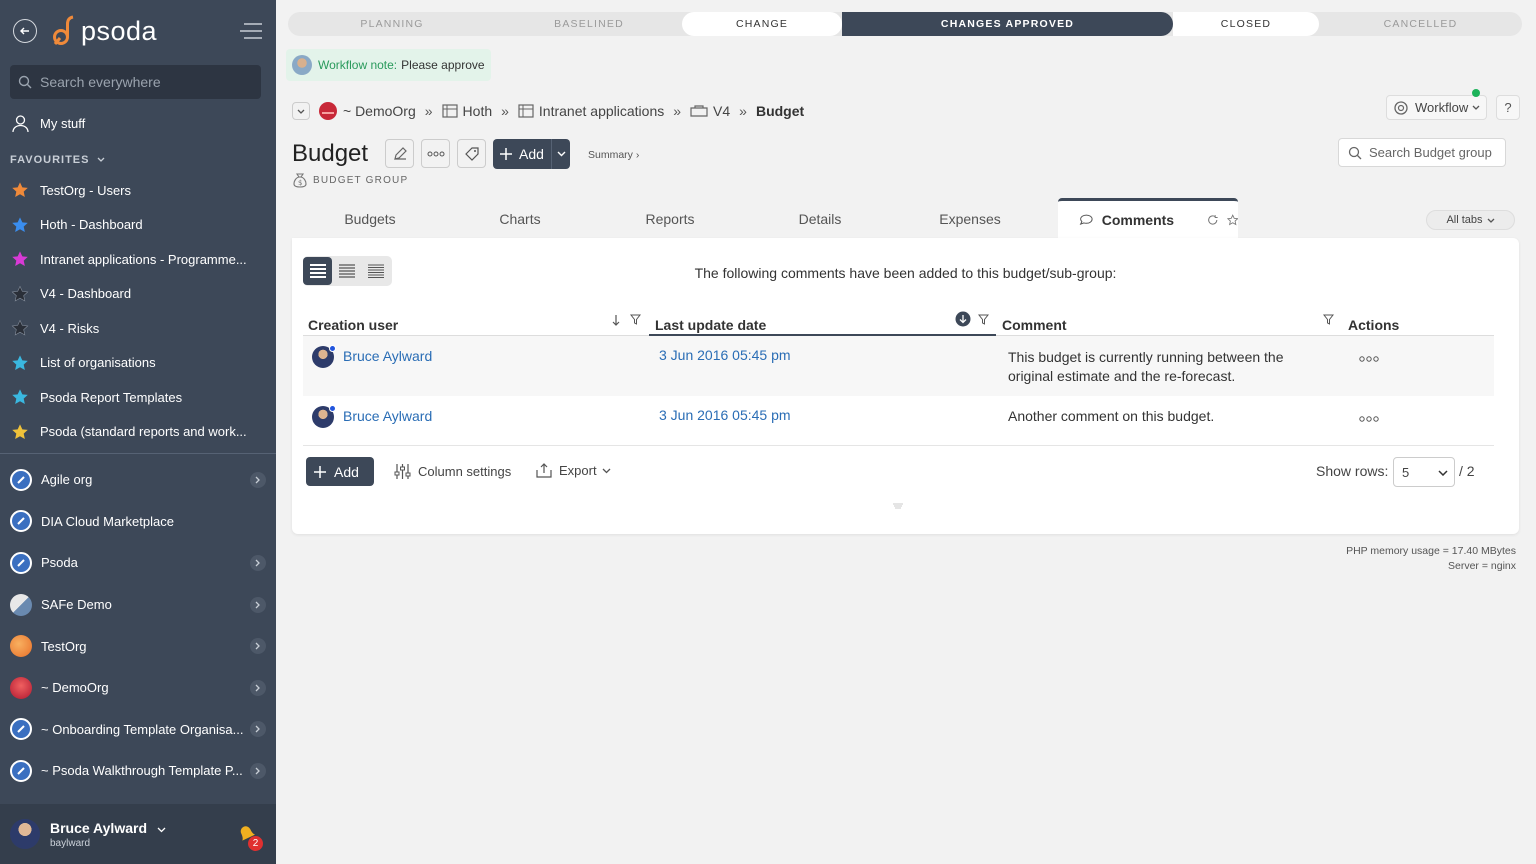 The image size is (1536, 864). I want to click on tab-expenses: Expenses, so click(970, 219).